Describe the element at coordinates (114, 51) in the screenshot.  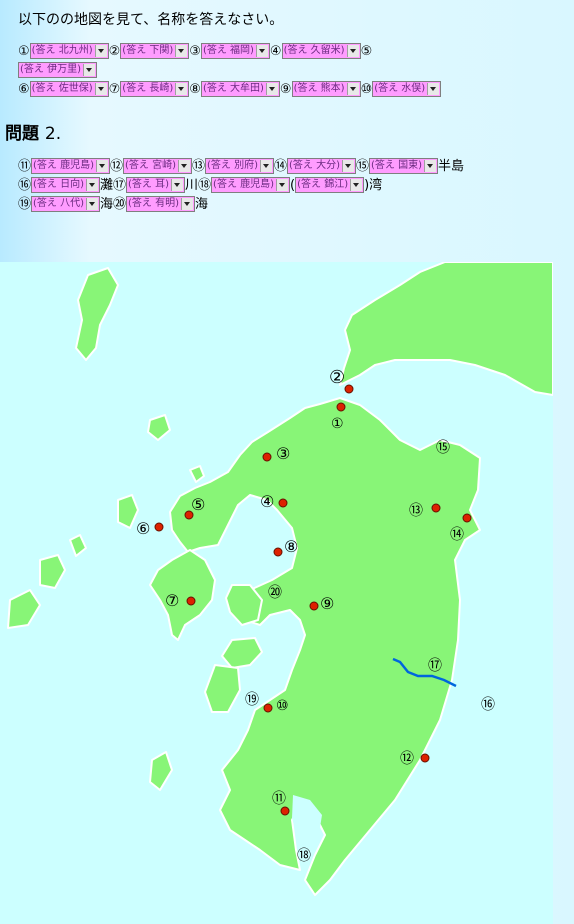
I see `number-2: ②` at that location.